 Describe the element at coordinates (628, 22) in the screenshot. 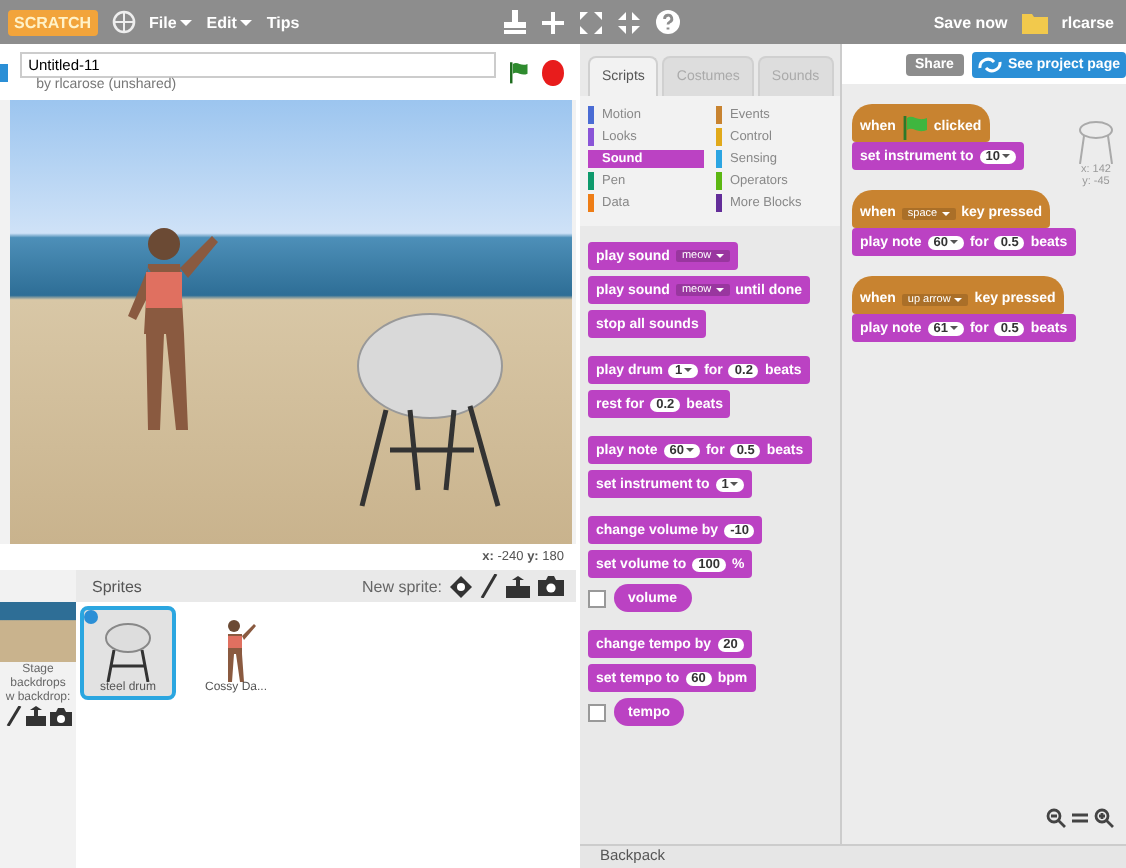

I see `shrink-icon` at that location.